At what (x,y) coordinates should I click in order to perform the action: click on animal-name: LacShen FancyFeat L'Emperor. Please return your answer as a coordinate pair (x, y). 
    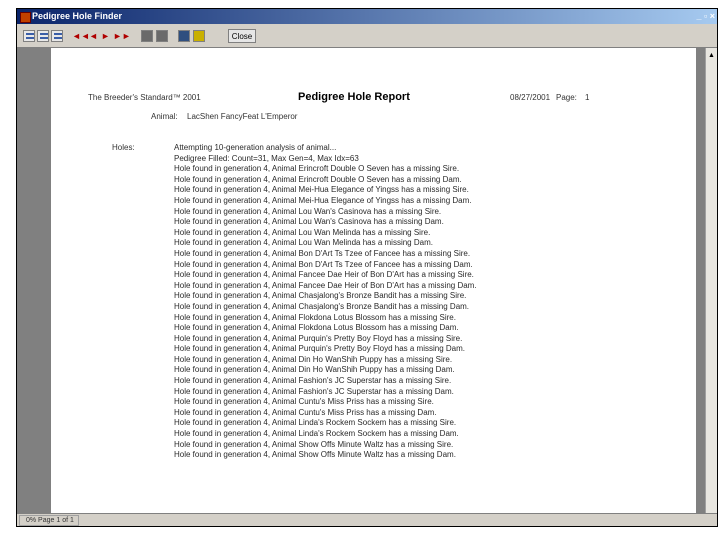
    Looking at the image, I should click on (242, 116).